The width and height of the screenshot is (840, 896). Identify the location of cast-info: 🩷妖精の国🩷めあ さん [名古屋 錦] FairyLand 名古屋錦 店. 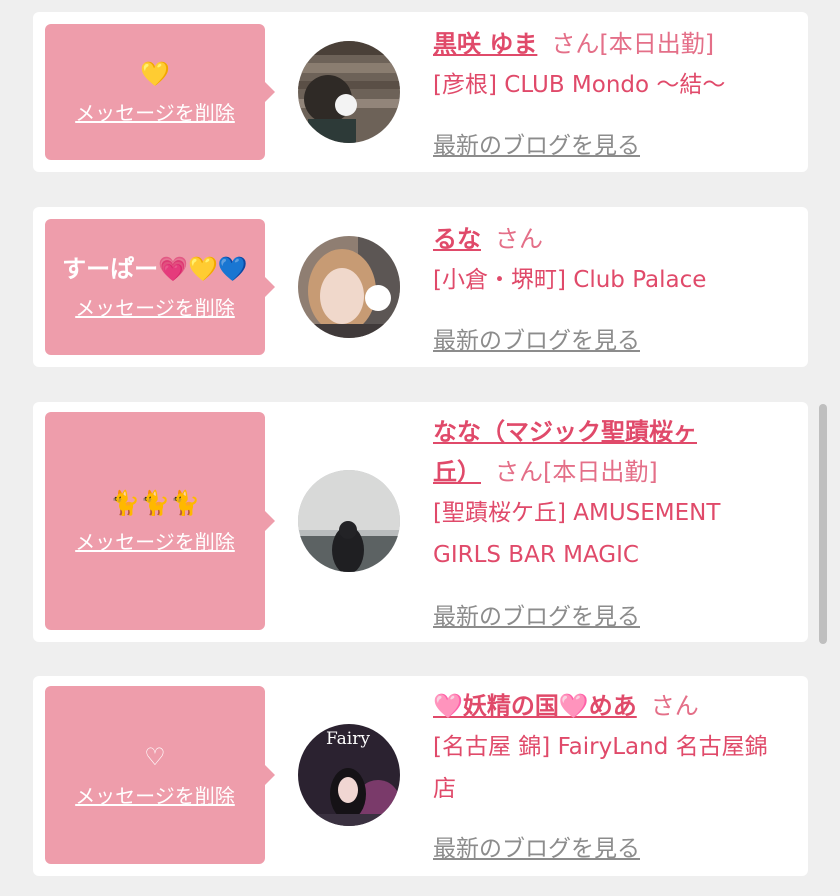
(618, 748).